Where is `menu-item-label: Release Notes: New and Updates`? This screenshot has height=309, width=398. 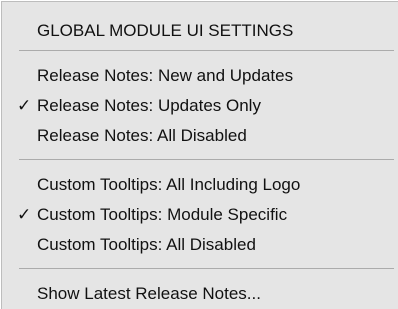 menu-item-label: Release Notes: New and Updates is located at coordinates (165, 75).